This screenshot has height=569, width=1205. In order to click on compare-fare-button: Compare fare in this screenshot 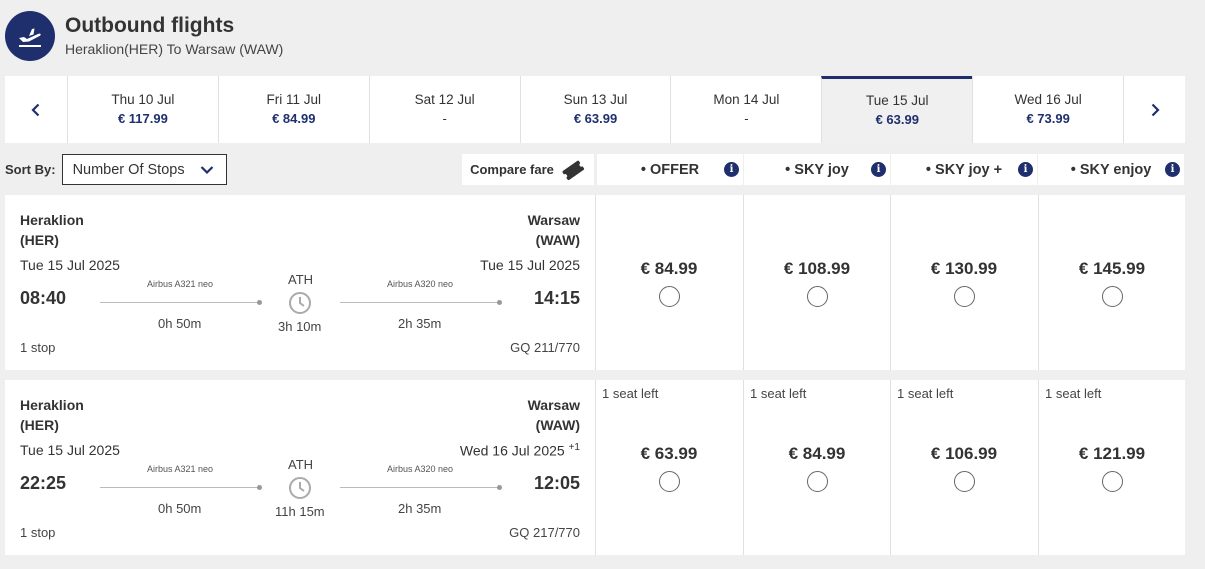, I will do `click(528, 169)`.